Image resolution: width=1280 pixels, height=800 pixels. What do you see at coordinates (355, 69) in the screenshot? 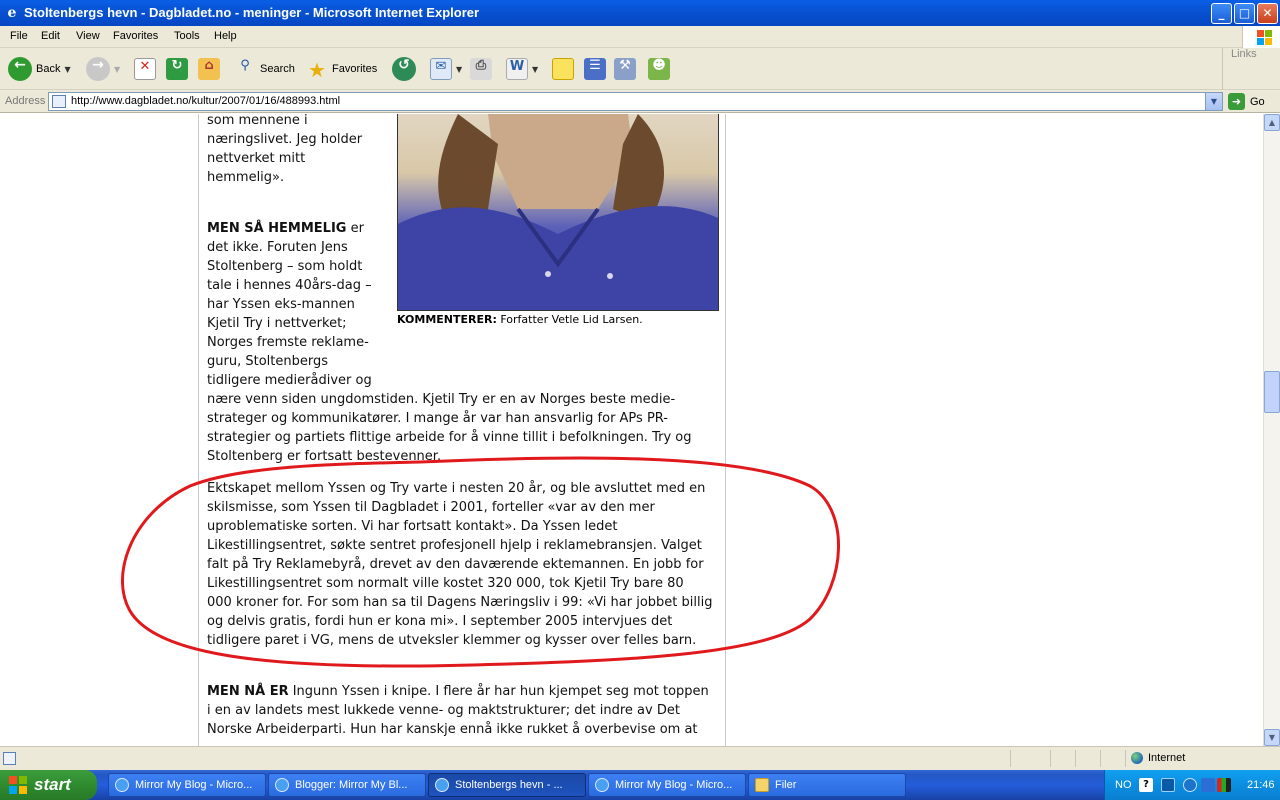
I see `favorites-label: Favorites` at bounding box center [355, 69].